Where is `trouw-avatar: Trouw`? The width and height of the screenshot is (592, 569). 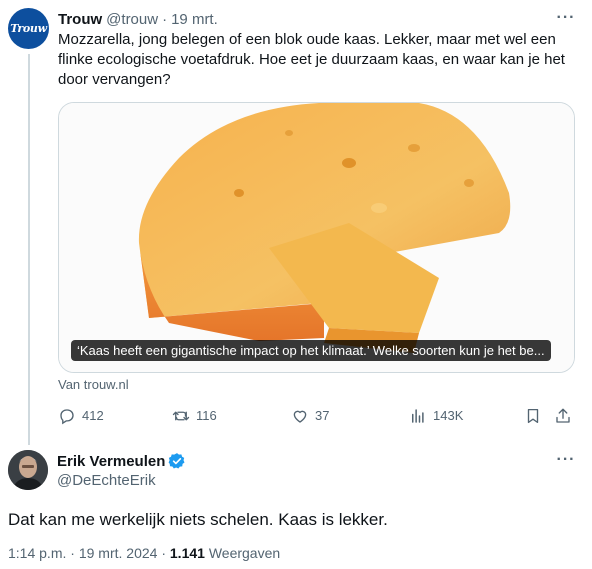
trouw-avatar: Trouw is located at coordinates (28, 28).